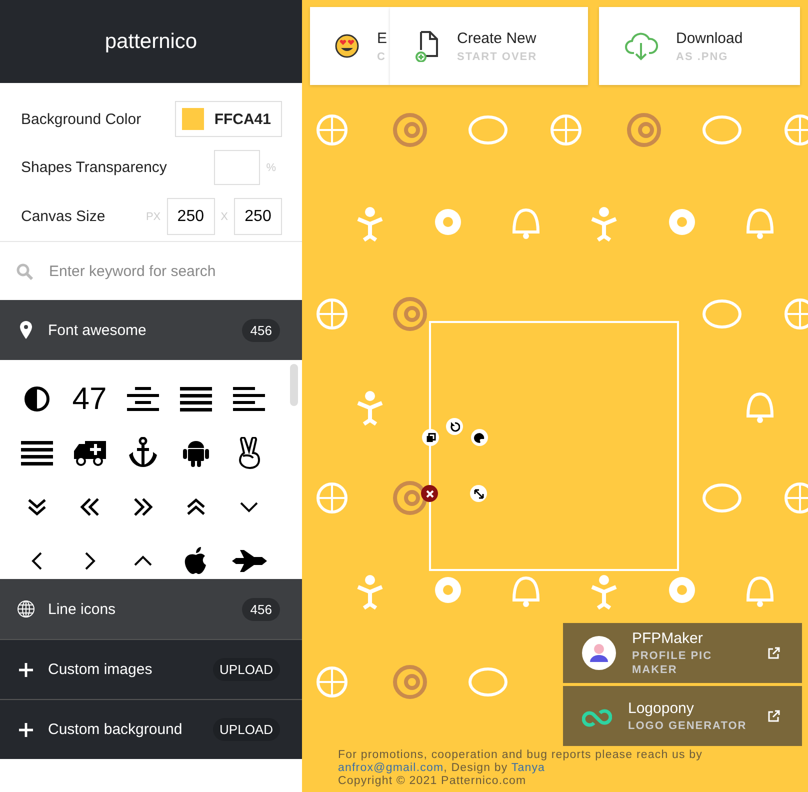 This screenshot has width=808, height=792. What do you see at coordinates (94, 167) in the screenshot?
I see `field-label: Shapes Transparency` at bounding box center [94, 167].